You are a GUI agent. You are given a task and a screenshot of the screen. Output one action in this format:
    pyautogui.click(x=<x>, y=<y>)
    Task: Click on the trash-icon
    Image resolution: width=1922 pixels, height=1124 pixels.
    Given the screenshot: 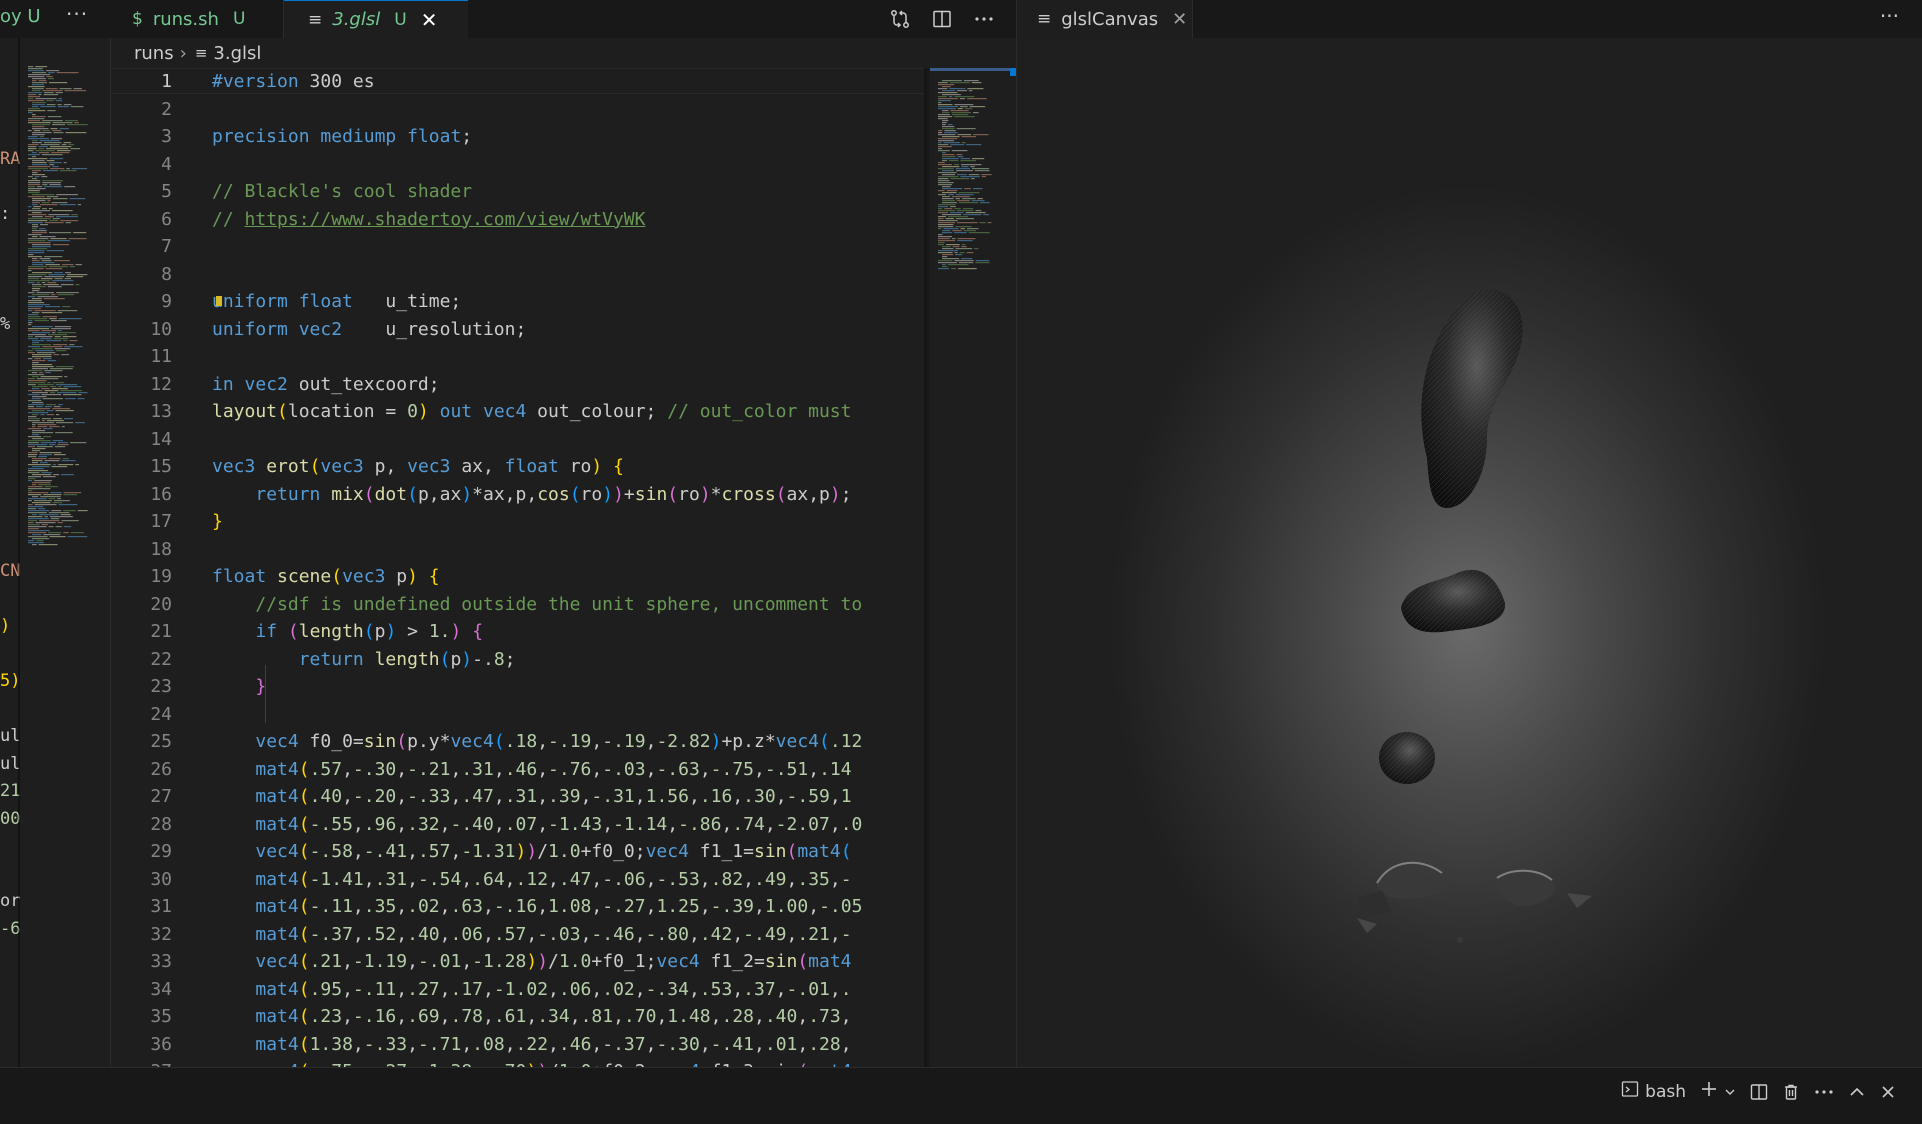 What is the action you would take?
    pyautogui.click(x=1791, y=1092)
    